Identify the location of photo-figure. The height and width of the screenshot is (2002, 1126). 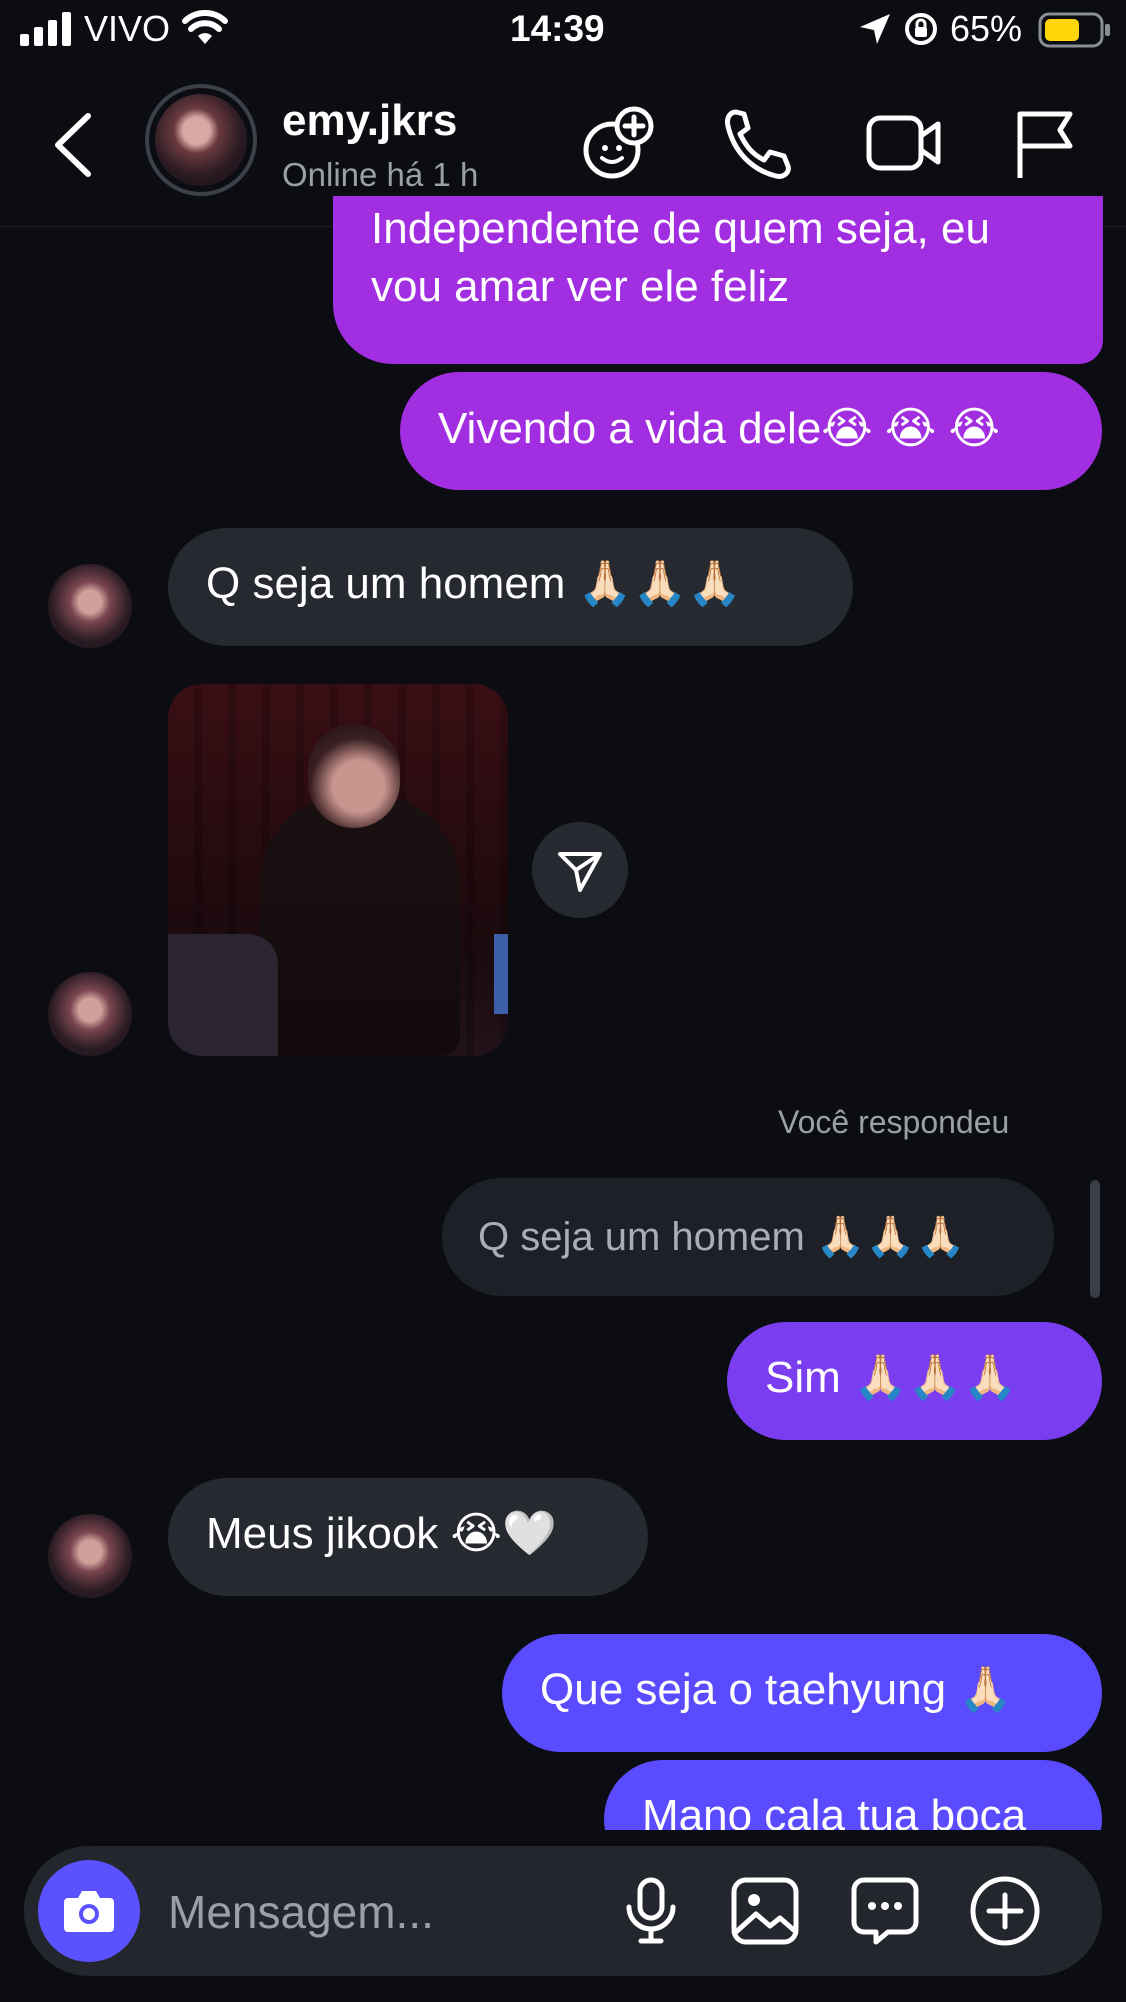
(360, 925).